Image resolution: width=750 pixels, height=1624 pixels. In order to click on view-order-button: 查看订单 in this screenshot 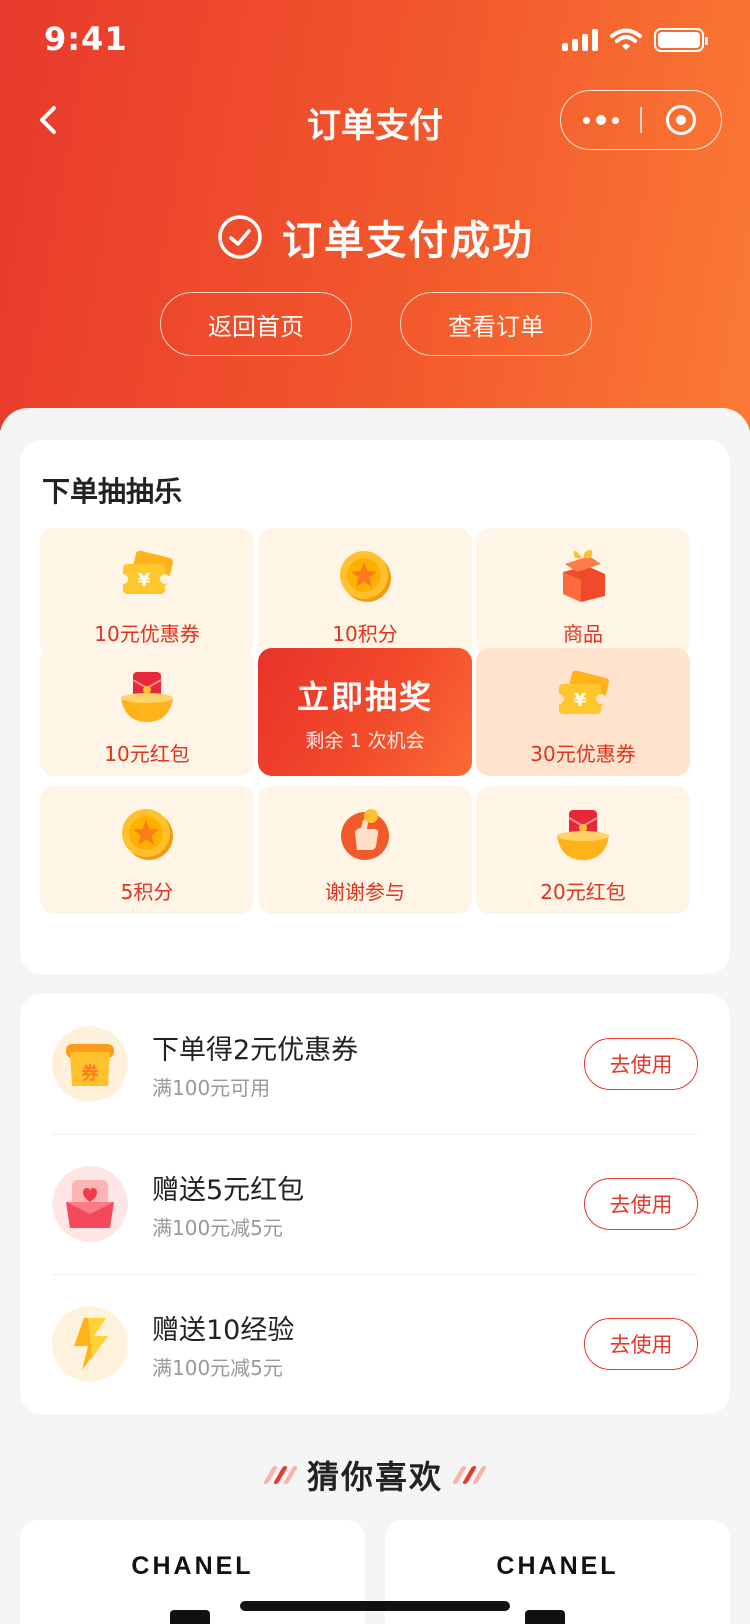, I will do `click(496, 324)`.